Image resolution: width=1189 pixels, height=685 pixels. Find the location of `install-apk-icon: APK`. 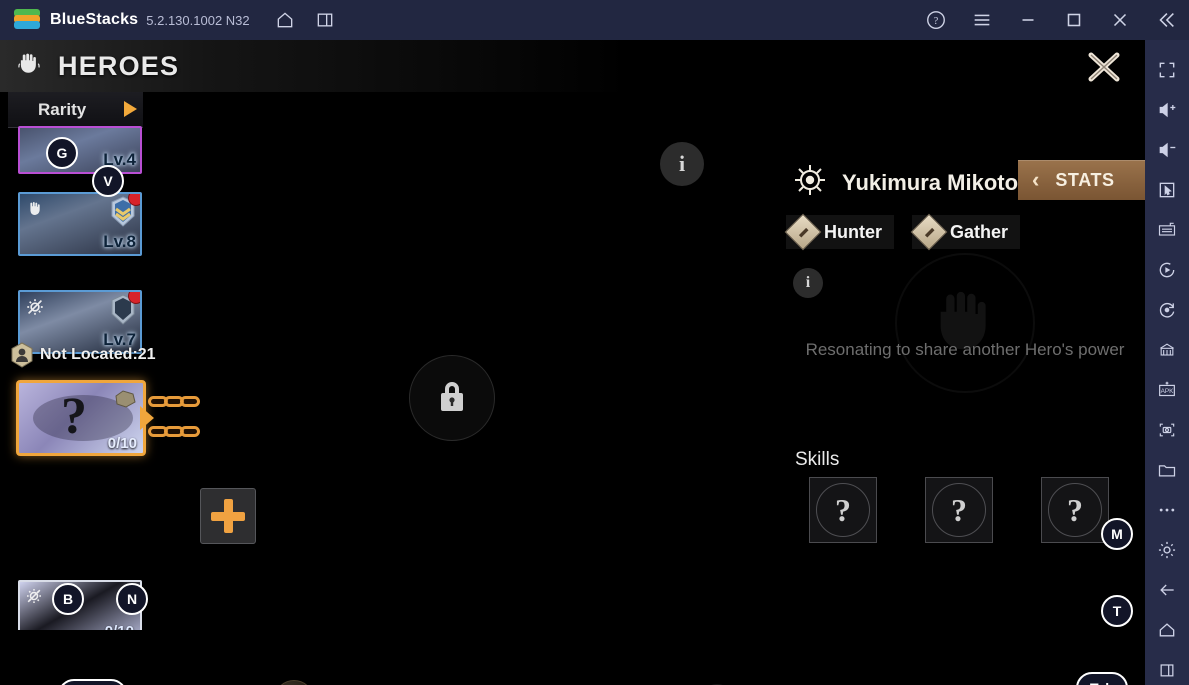

install-apk-icon: APK is located at coordinates (1167, 390).